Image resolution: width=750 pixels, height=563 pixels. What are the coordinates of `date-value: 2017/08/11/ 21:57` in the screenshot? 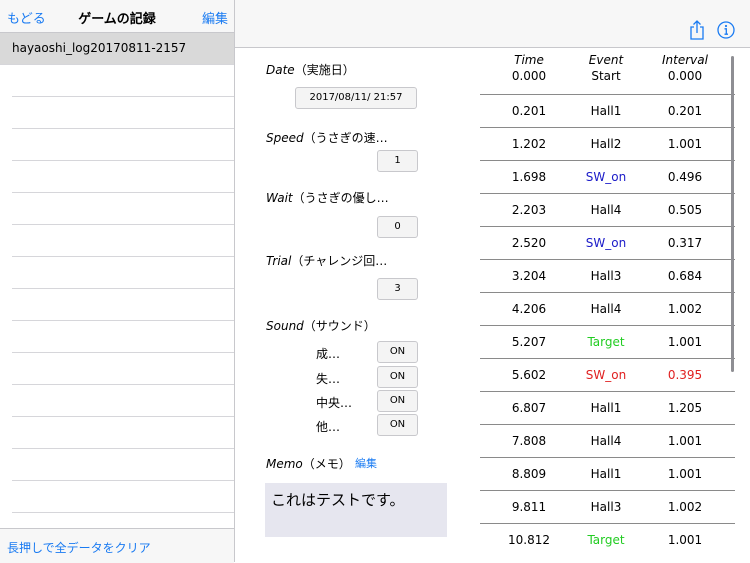 It's located at (356, 98).